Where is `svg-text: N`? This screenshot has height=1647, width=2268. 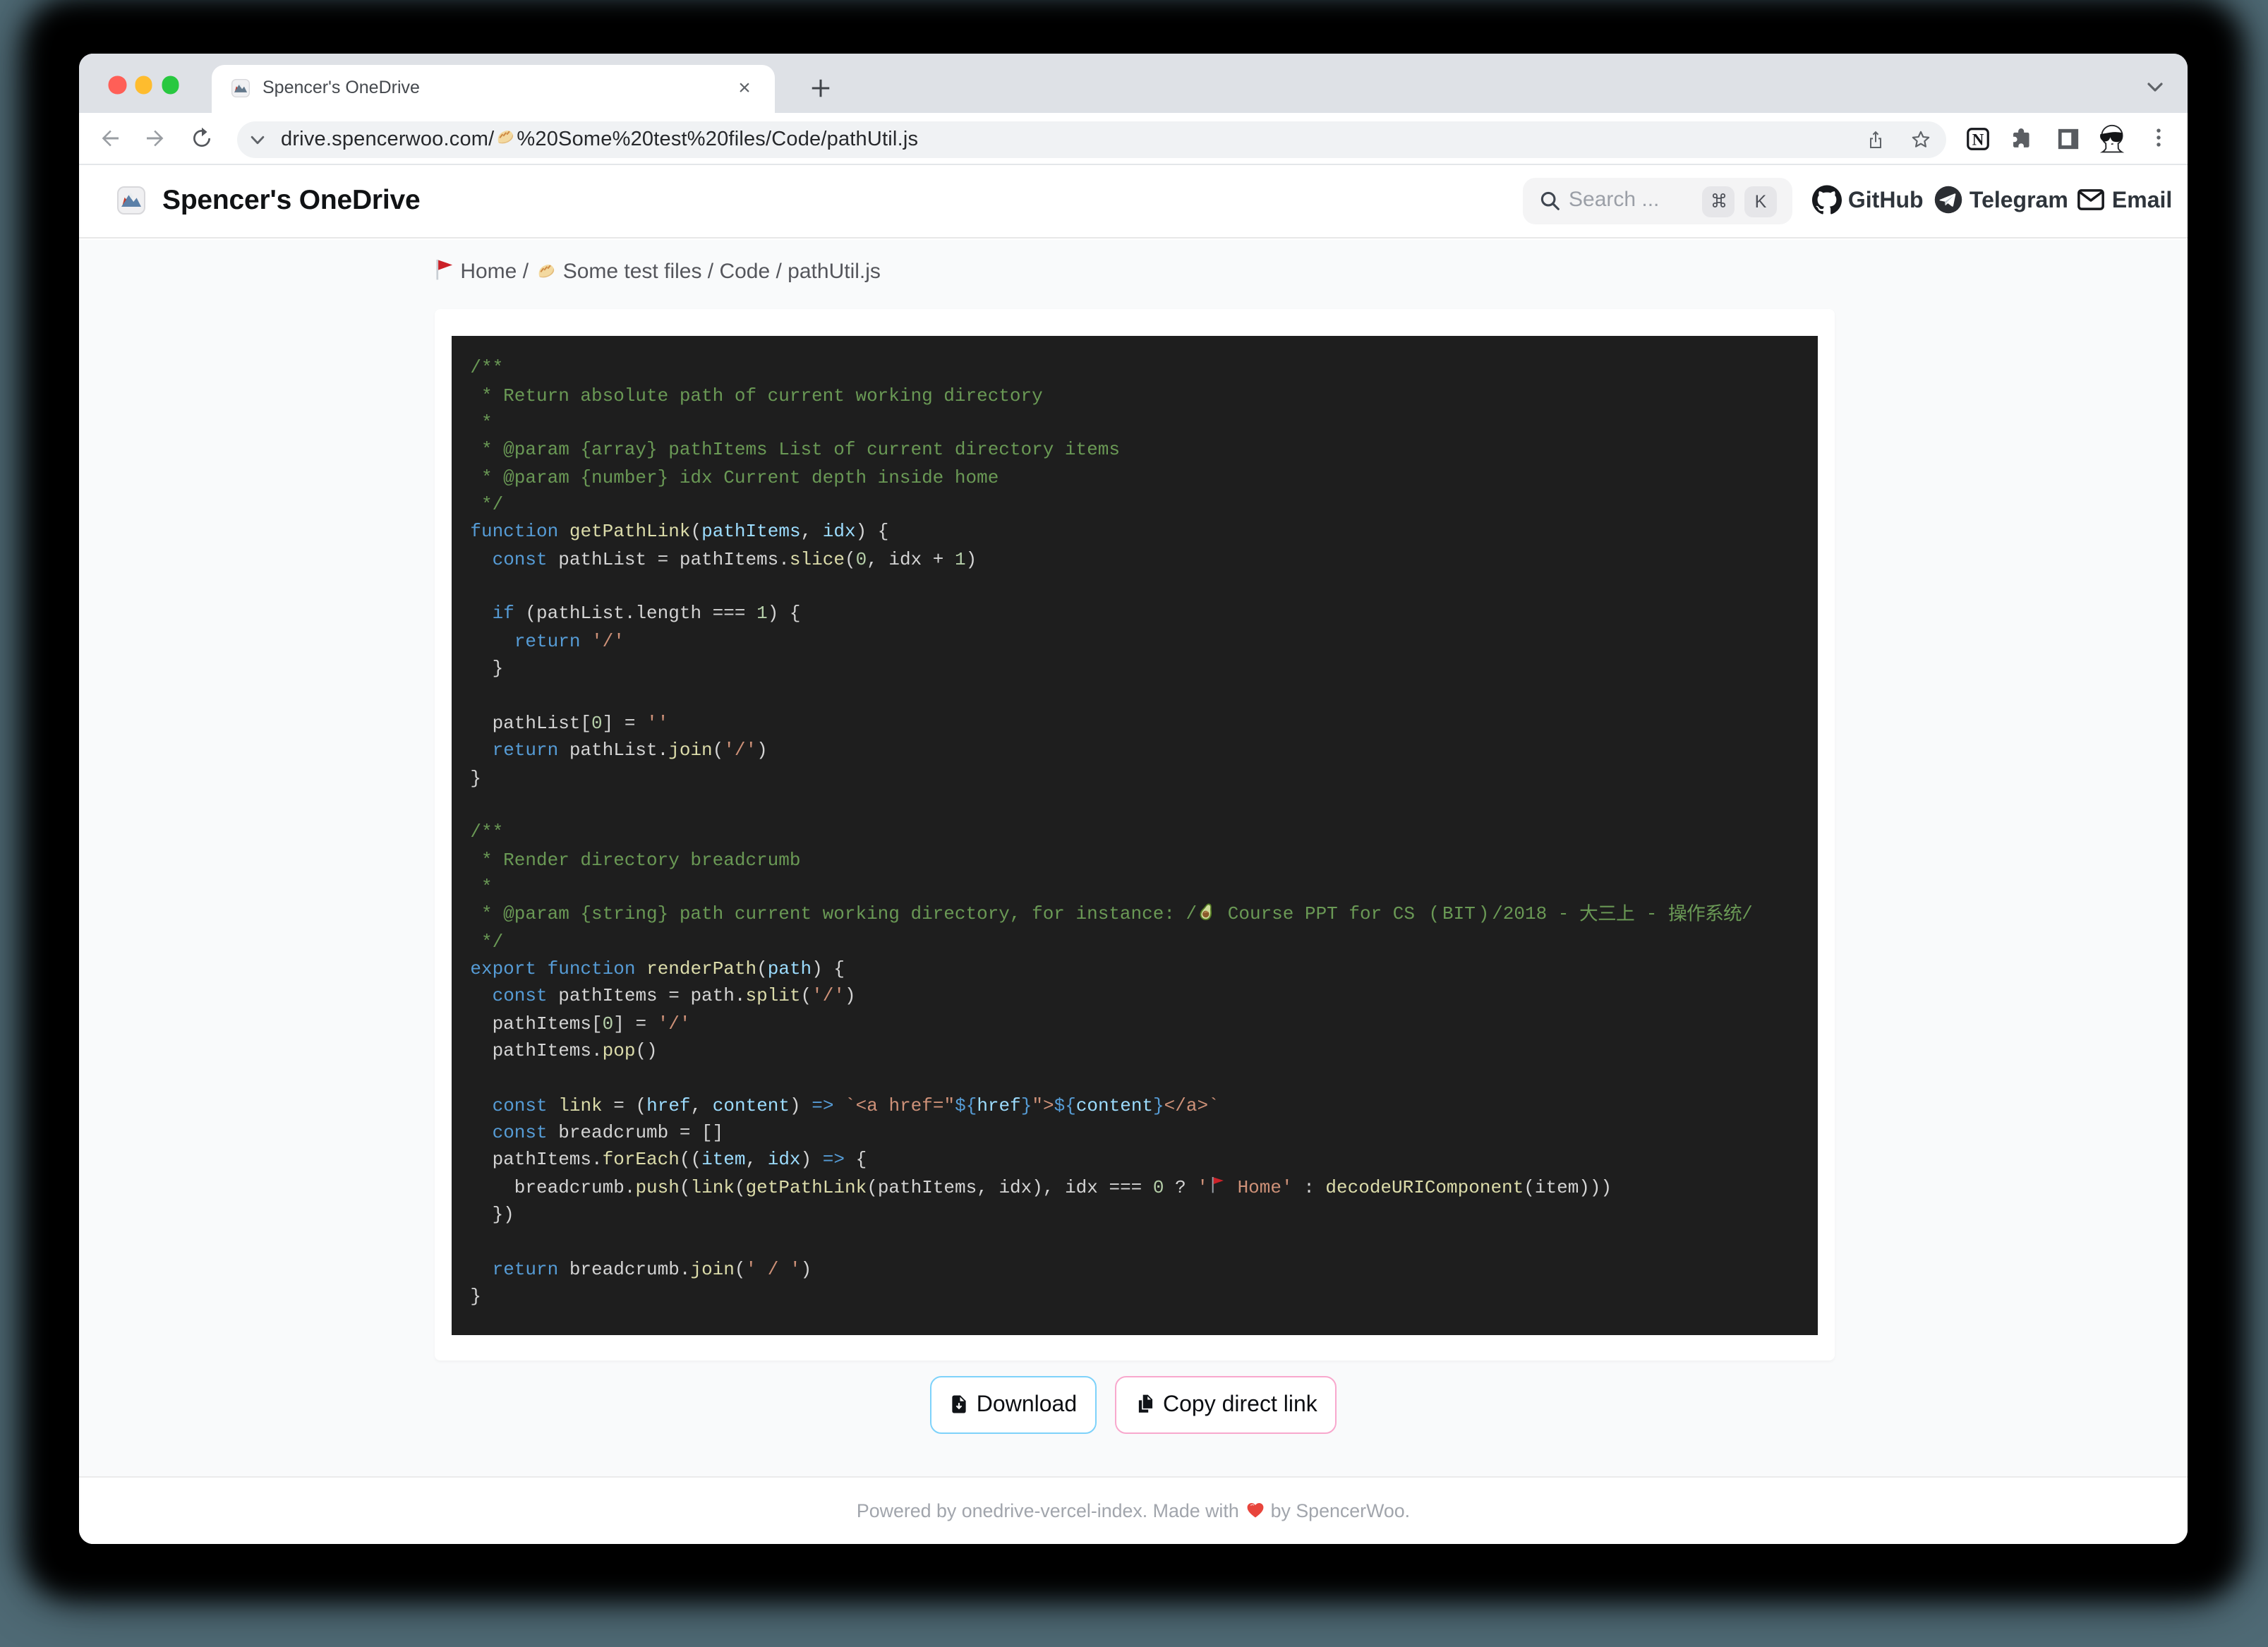 svg-text: N is located at coordinates (1978, 138).